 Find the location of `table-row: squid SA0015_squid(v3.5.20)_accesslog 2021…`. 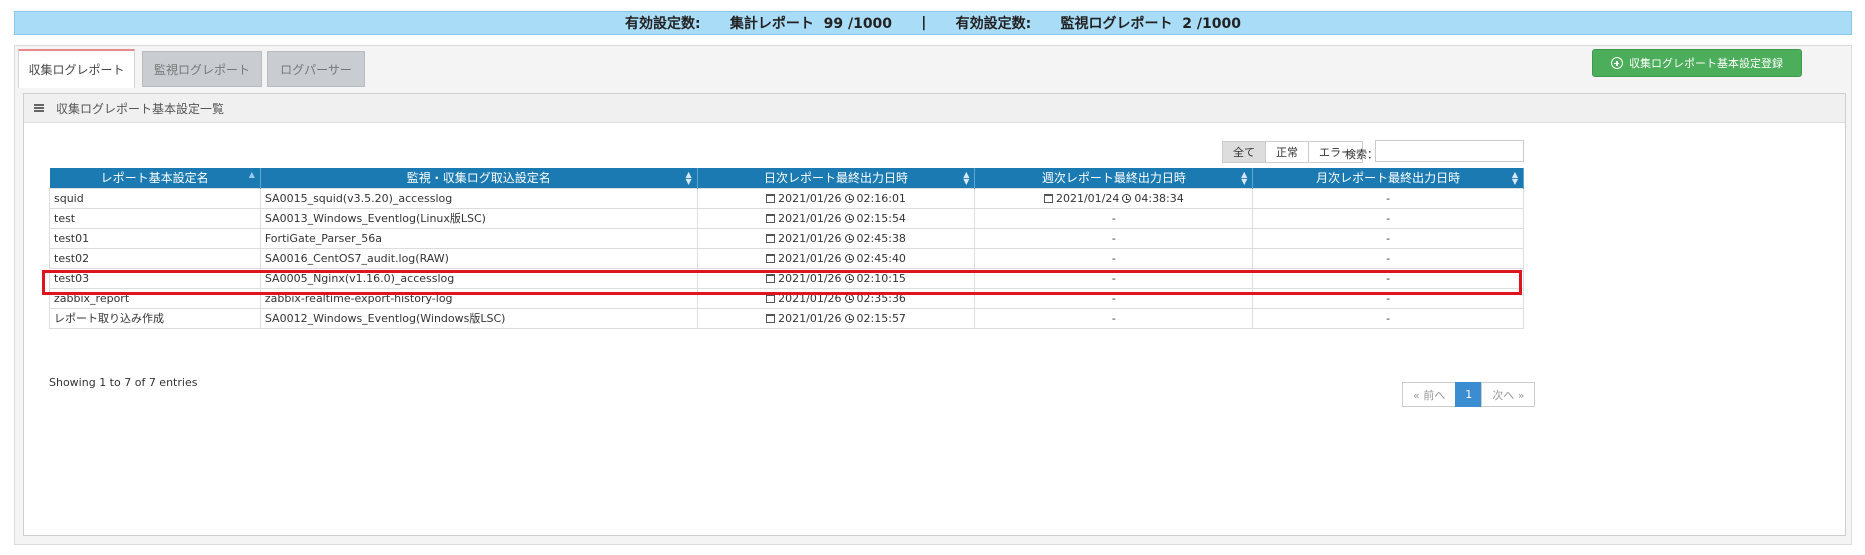

table-row: squid SA0015_squid(v3.5.20)_accesslog 2021… is located at coordinates (786, 198).